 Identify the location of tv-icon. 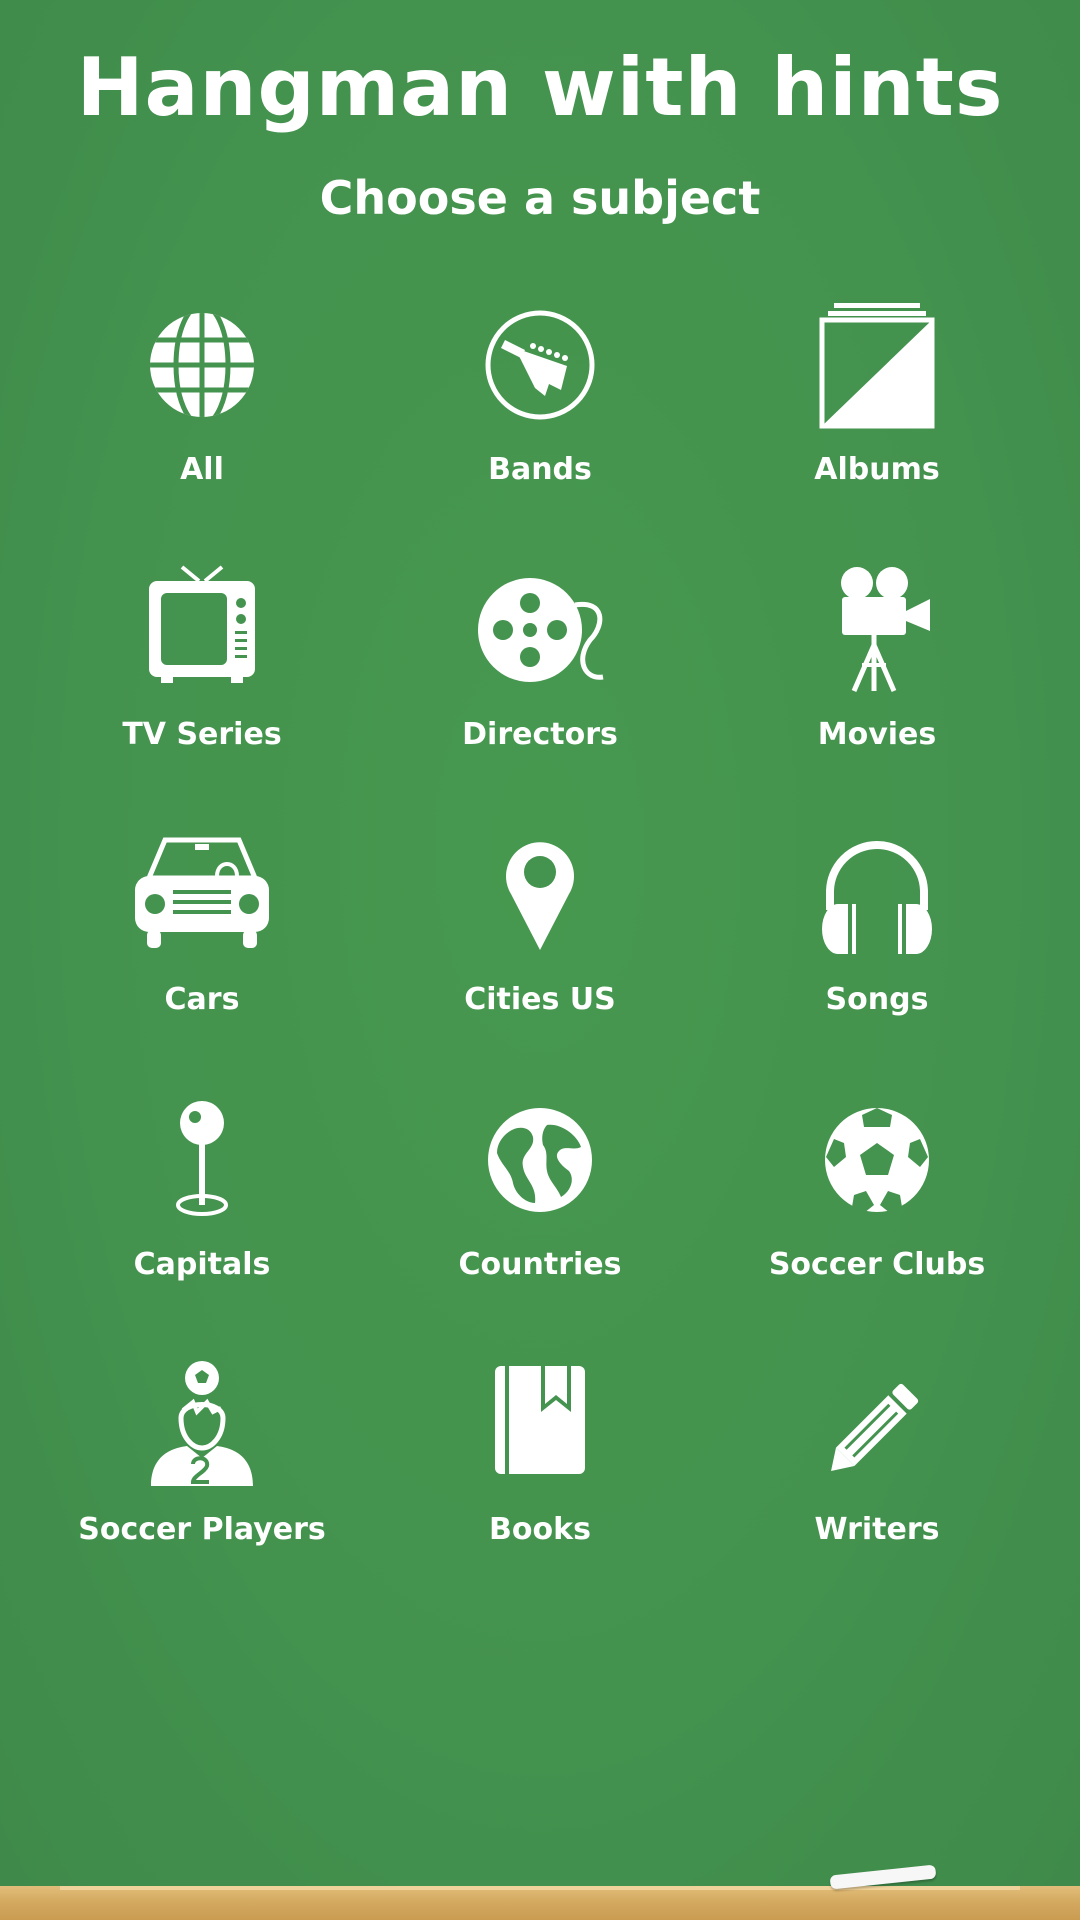
(202, 630).